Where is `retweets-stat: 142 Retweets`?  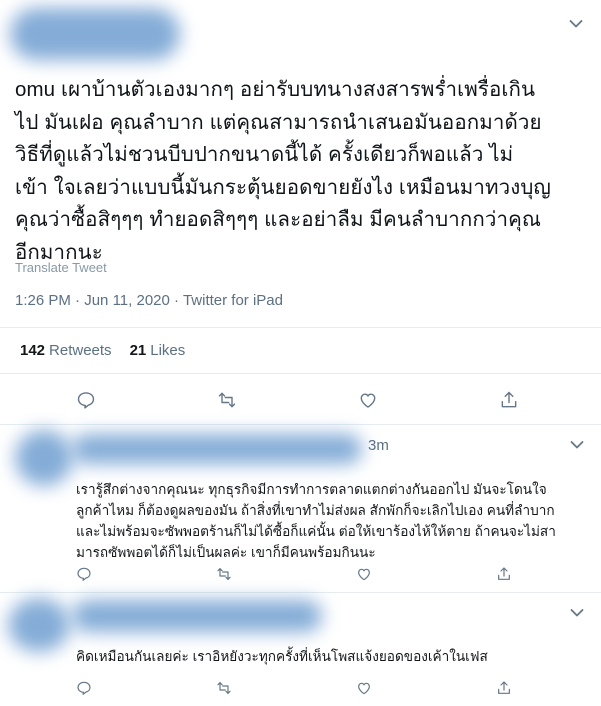 retweets-stat: 142 Retweets is located at coordinates (66, 350).